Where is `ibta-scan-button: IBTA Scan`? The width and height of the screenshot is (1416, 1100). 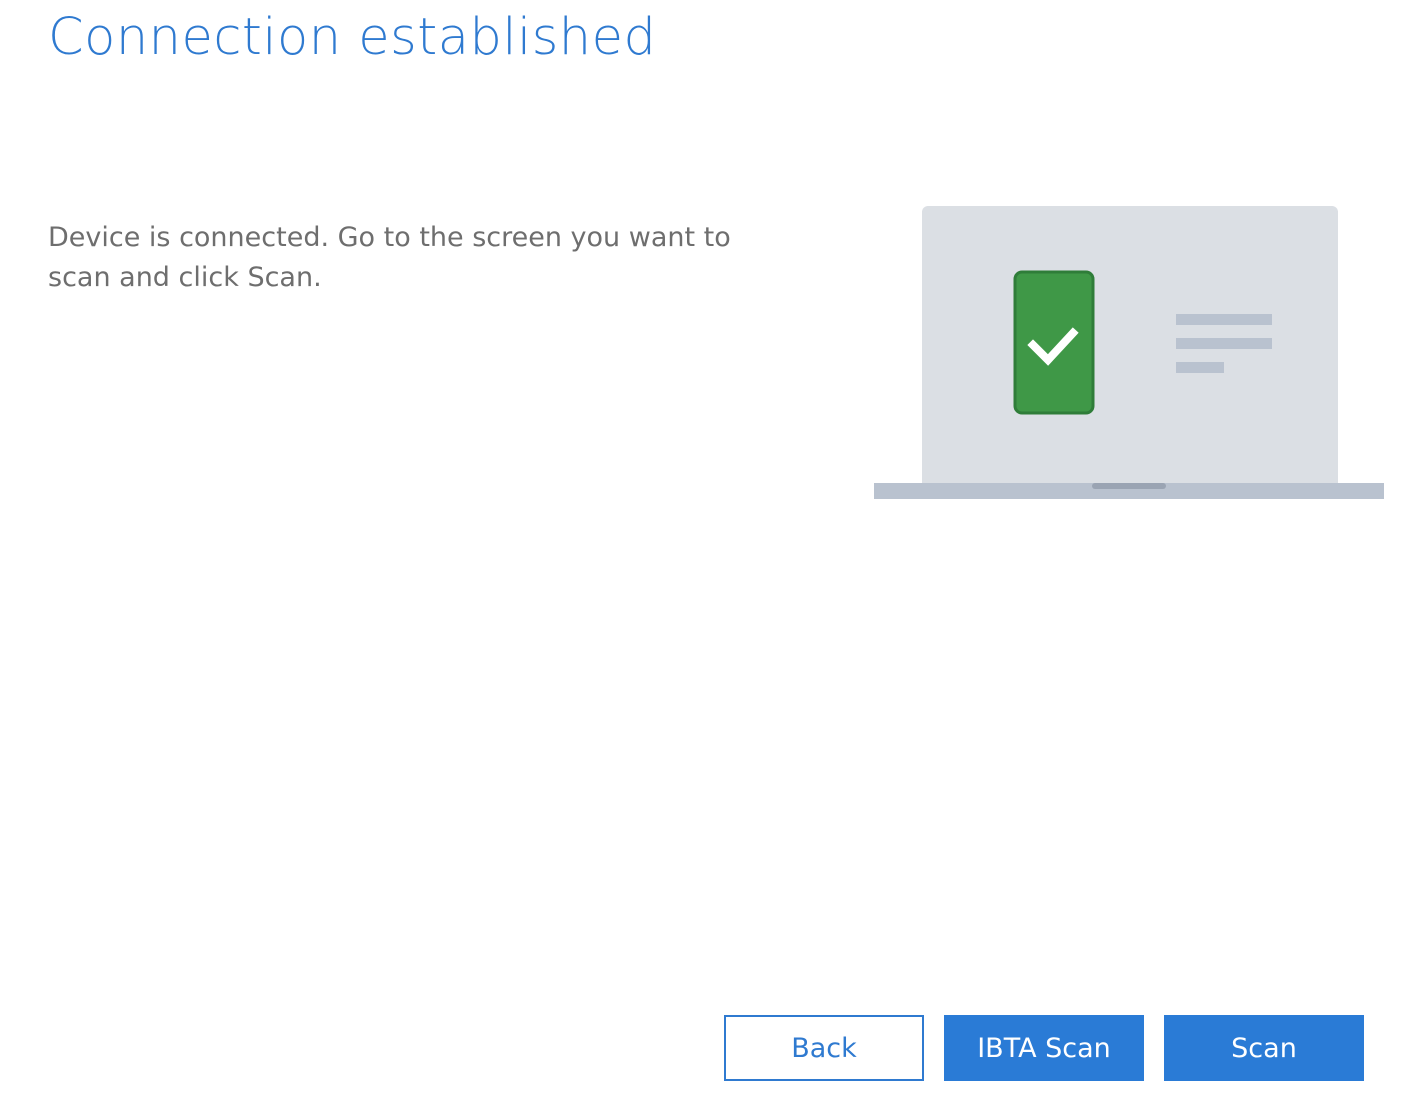 ibta-scan-button: IBTA Scan is located at coordinates (1044, 1048).